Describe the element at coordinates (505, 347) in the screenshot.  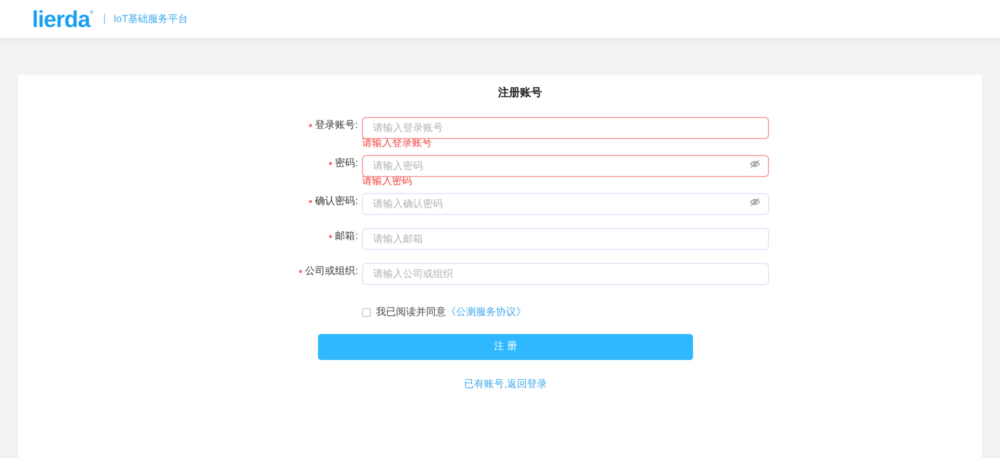
I see `register-button: 注 册` at that location.